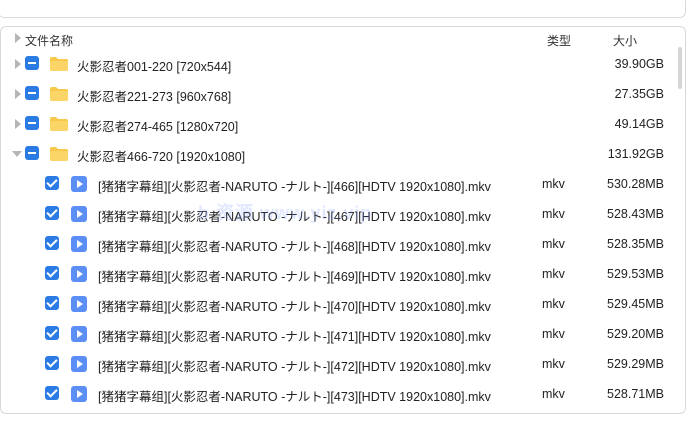 The width and height of the screenshot is (688, 427). Describe the element at coordinates (635, 184) in the screenshot. I see `file-size: 530.28MB` at that location.